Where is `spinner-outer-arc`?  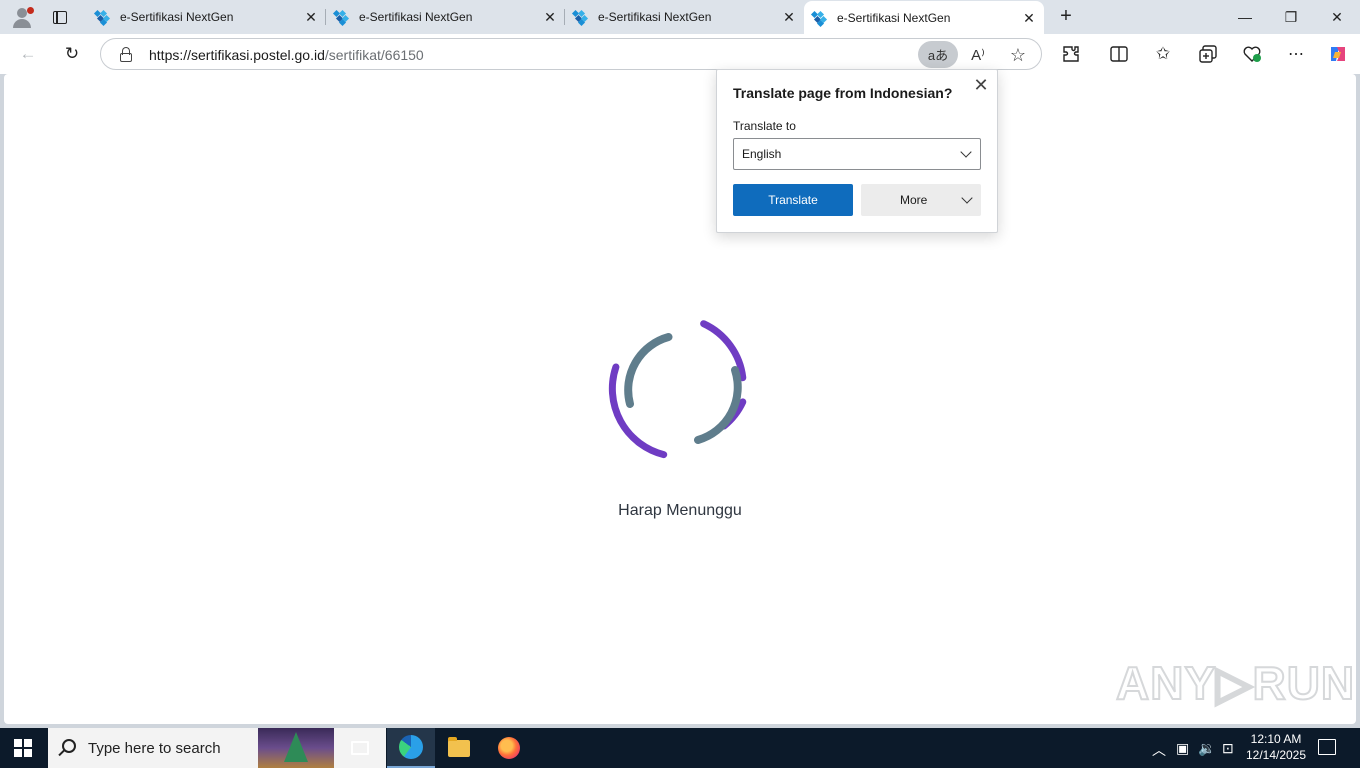 spinner-outer-arc is located at coordinates (638, 411).